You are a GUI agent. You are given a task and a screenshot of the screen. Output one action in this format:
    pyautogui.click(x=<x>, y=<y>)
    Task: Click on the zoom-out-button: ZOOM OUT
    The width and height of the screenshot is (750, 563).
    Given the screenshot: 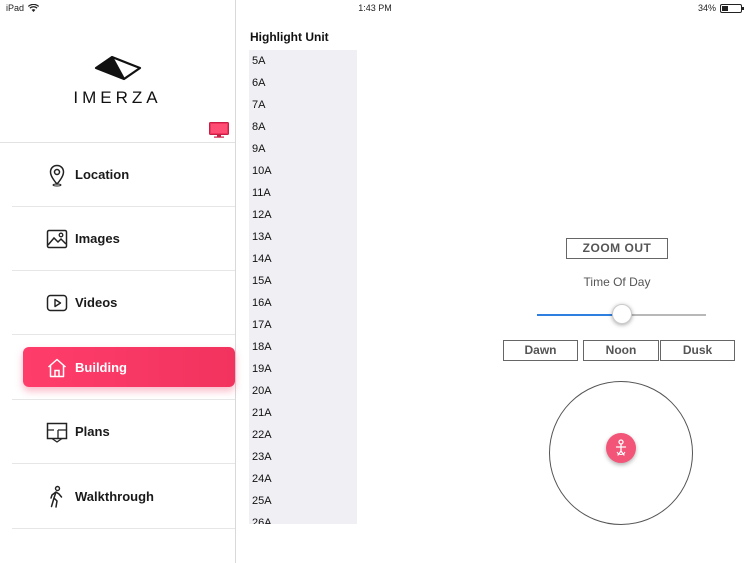 What is the action you would take?
    pyautogui.click(x=617, y=248)
    